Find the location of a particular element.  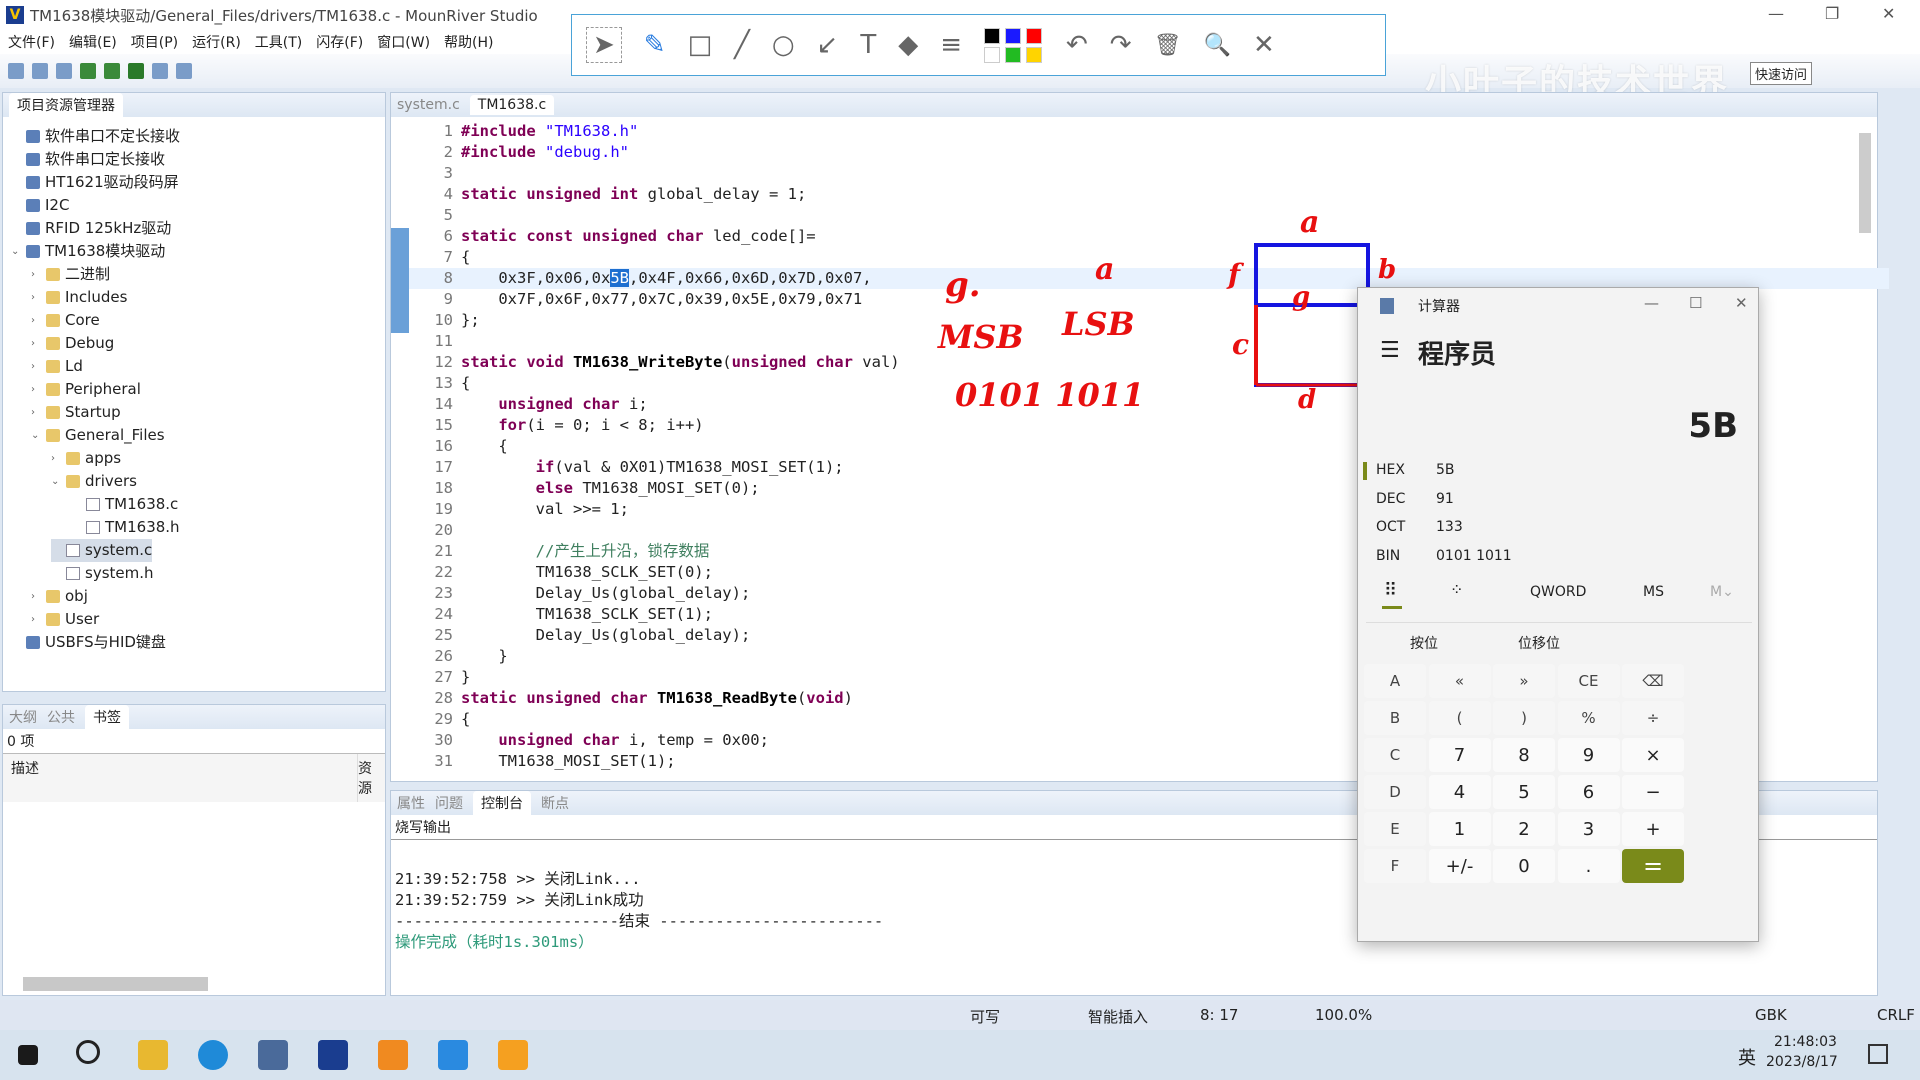

radix-value: 5B is located at coordinates (1445, 470).